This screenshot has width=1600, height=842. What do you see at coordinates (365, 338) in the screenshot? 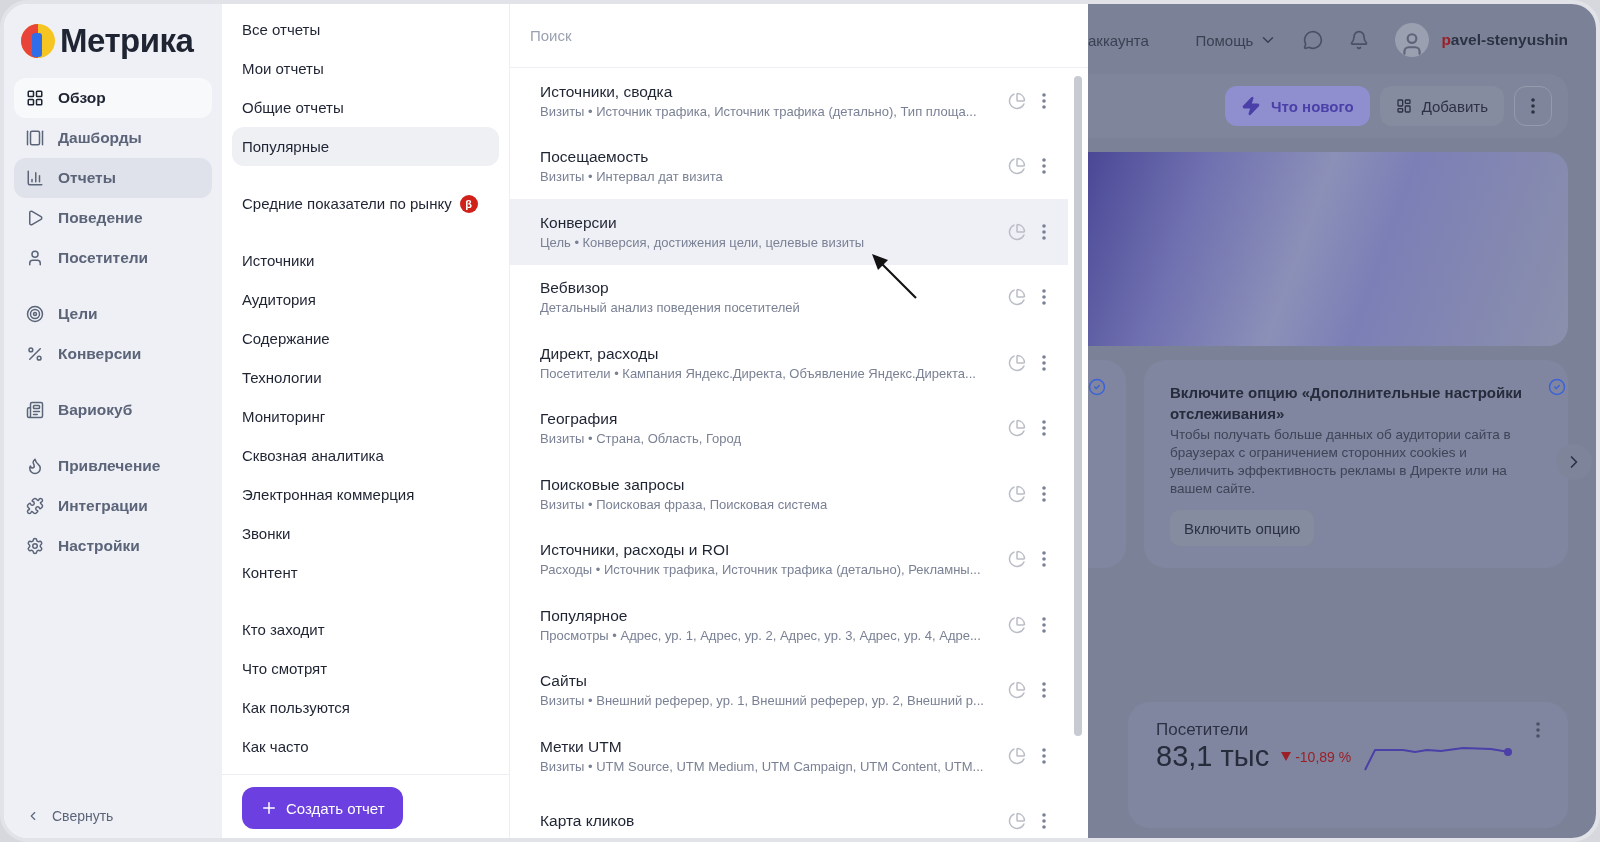
I see `menu-item: Содержание` at bounding box center [365, 338].